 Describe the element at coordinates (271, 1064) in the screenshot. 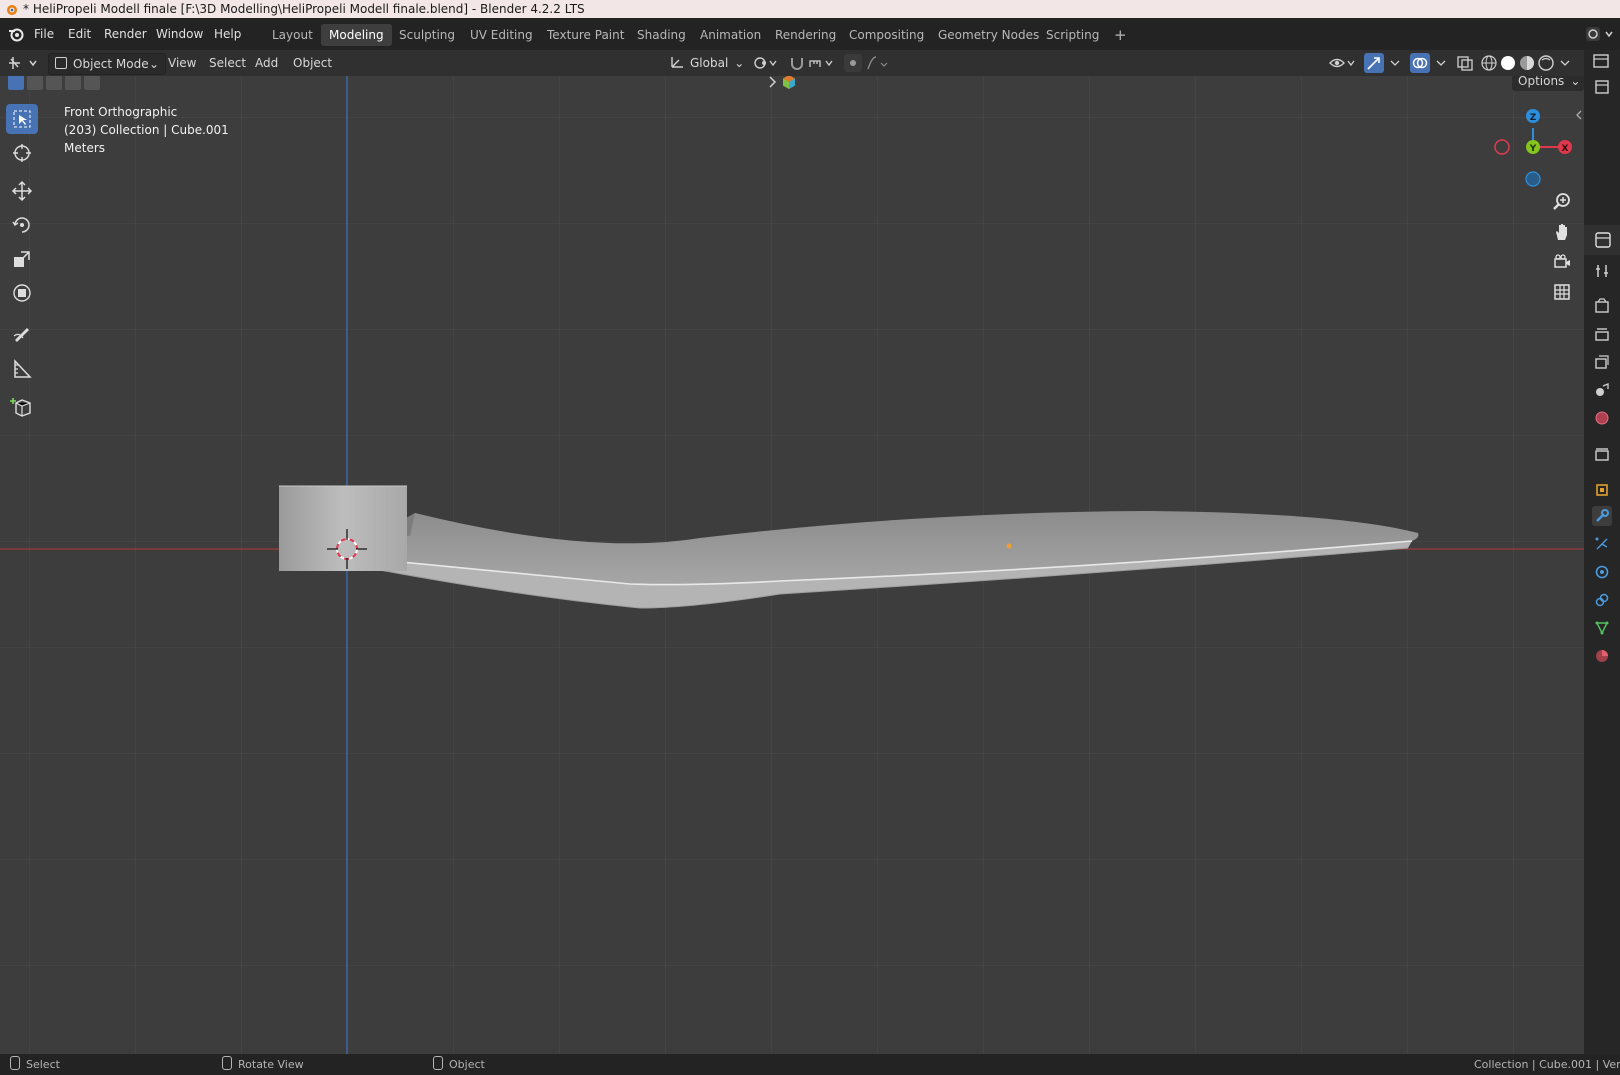

I see `status-rotate-view-label: Rotate View` at that location.